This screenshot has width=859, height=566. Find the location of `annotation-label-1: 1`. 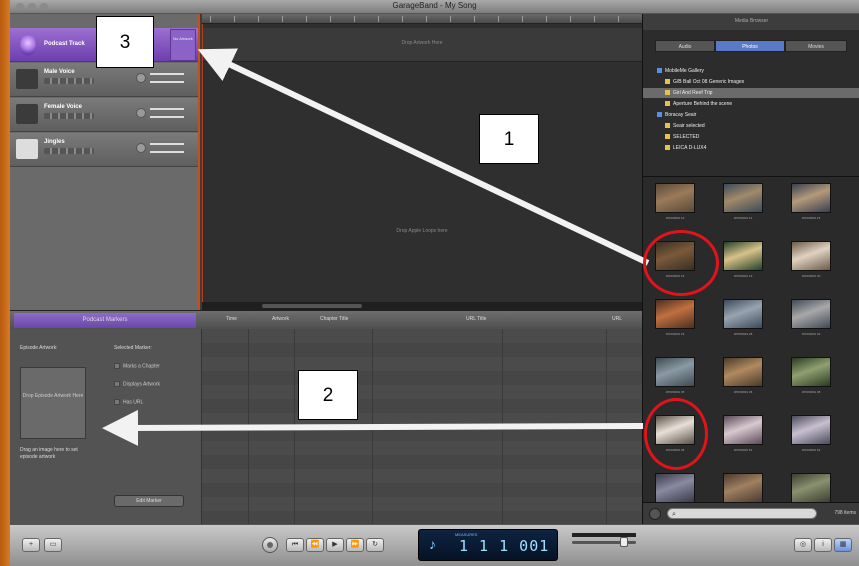

annotation-label-1: 1 is located at coordinates (509, 139).